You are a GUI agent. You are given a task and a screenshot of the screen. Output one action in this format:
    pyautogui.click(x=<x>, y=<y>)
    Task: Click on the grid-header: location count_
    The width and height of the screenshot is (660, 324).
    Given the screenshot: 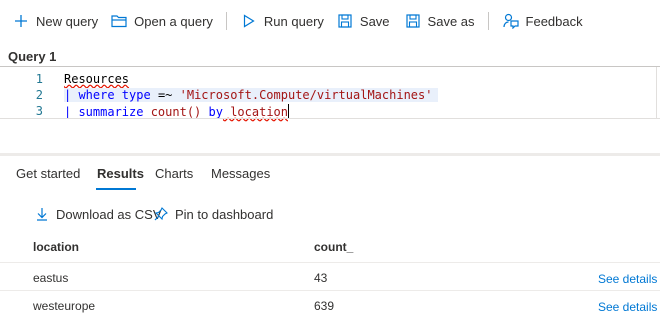 What is the action you would take?
    pyautogui.click(x=330, y=246)
    